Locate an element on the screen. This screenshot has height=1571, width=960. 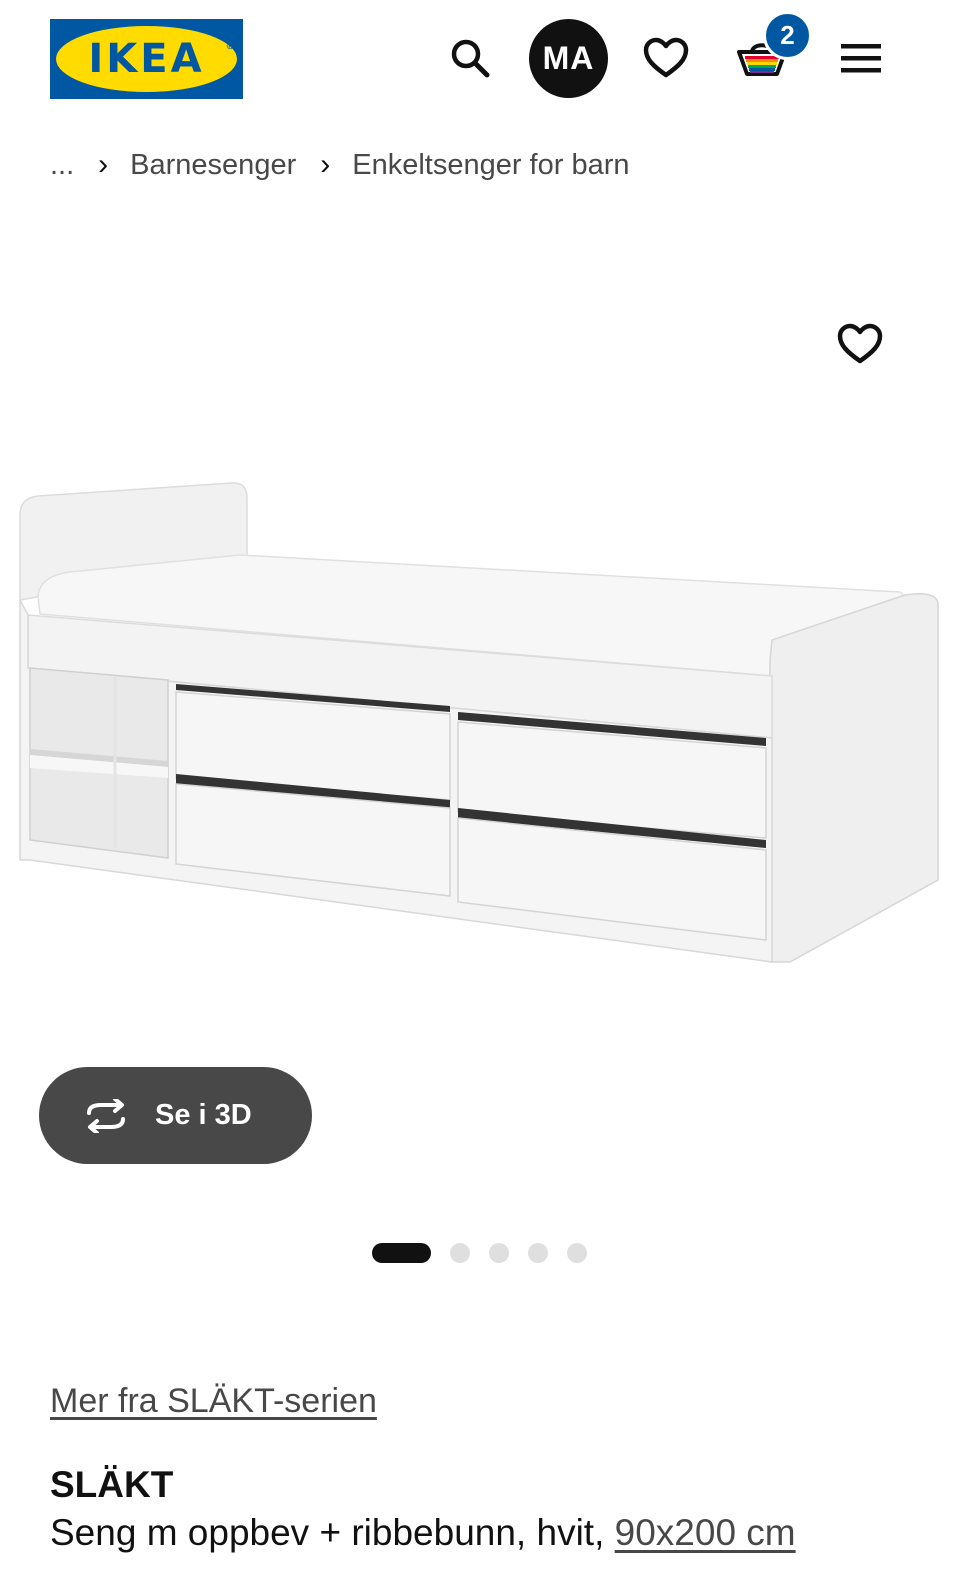
logo-registered-mark: ® is located at coordinates (230, 46).